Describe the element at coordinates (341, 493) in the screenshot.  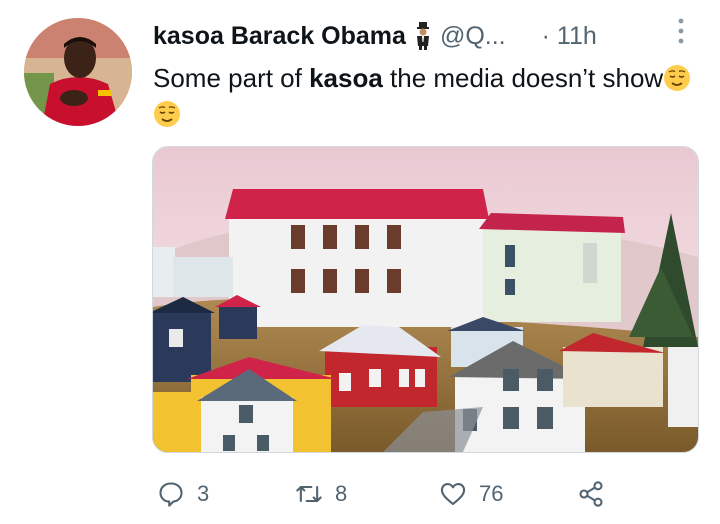
I see `retweet-count: 8` at that location.